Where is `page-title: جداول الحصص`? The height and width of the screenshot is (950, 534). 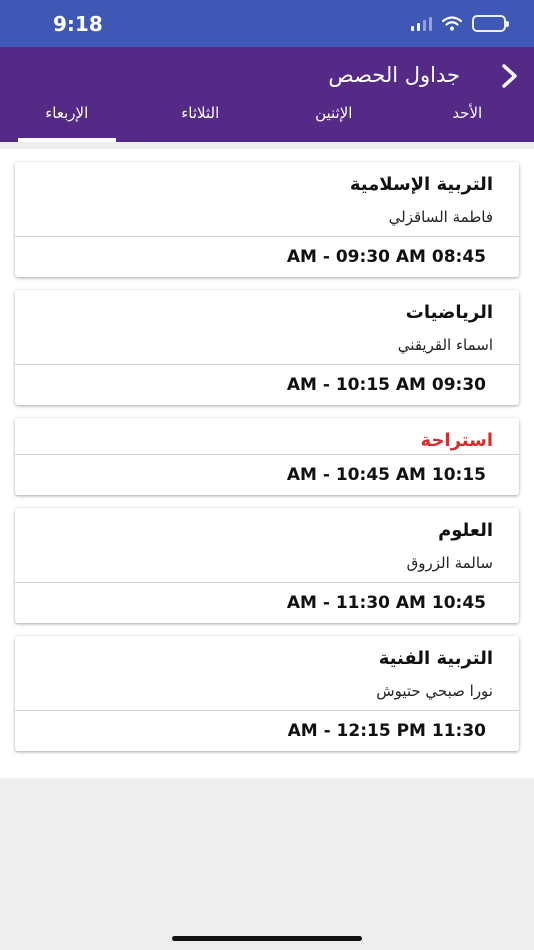 page-title: جداول الحصص is located at coordinates (394, 75).